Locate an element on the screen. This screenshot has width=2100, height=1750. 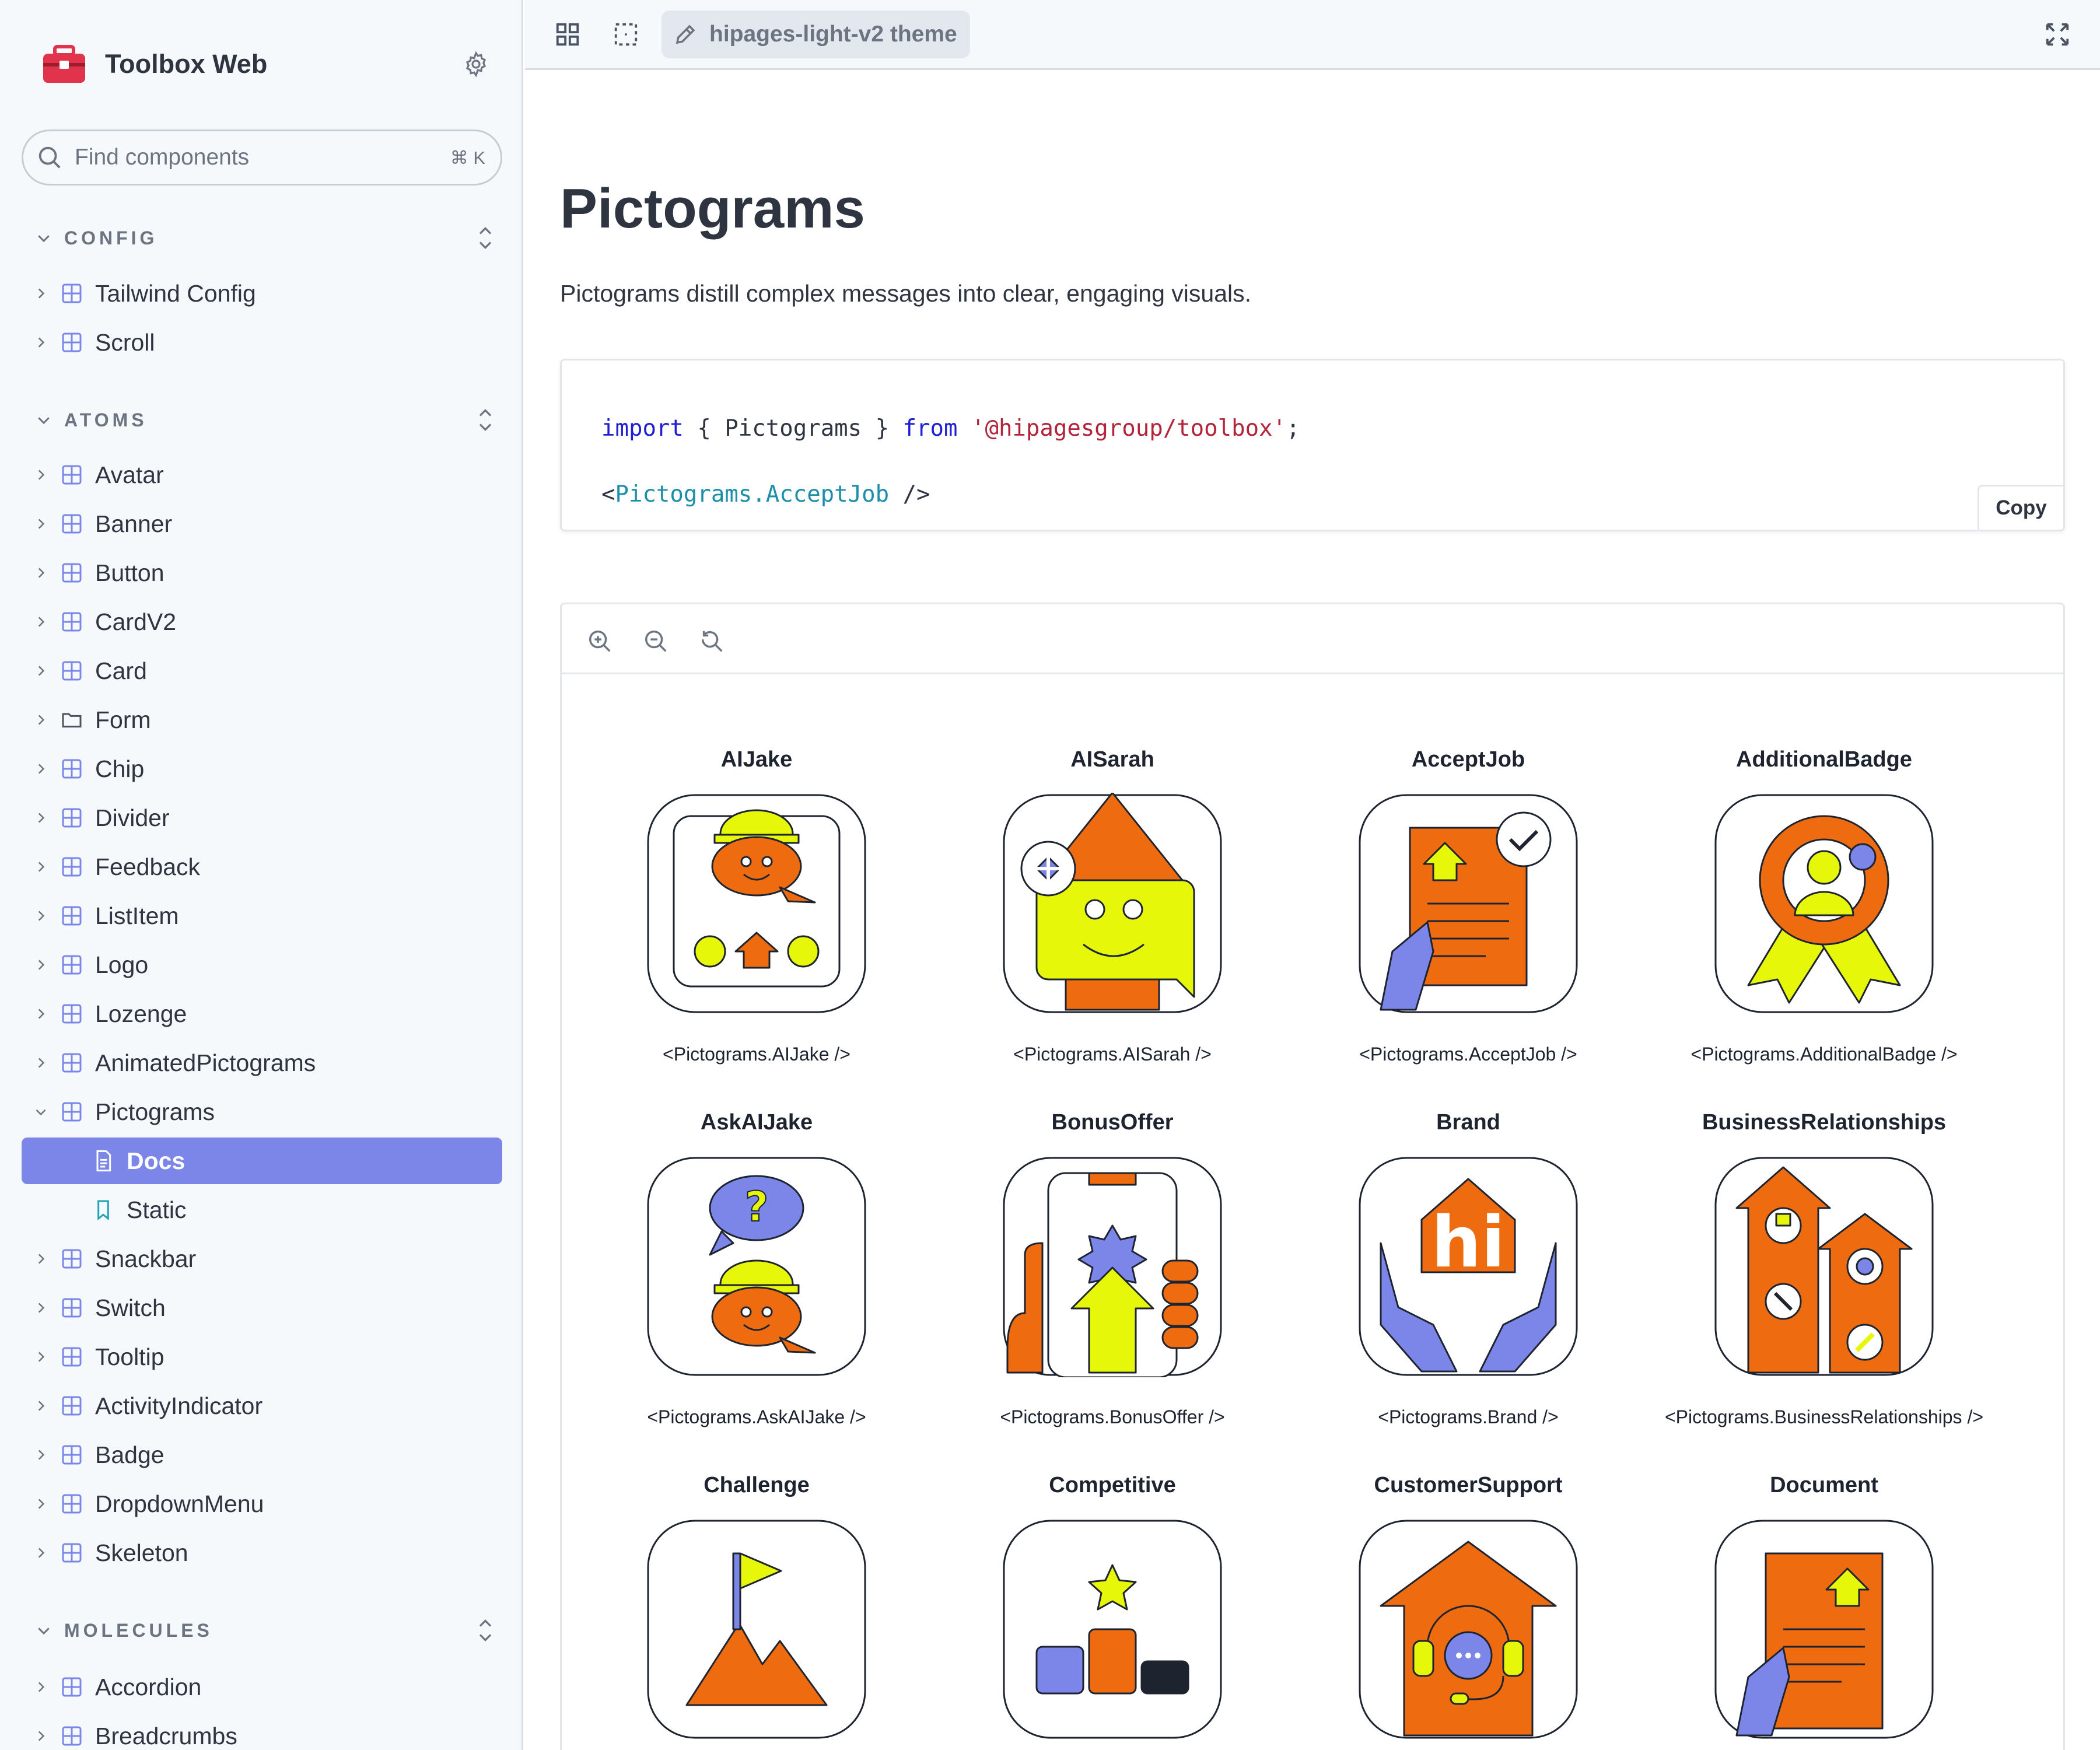
pictogram-bonusoffer-icon is located at coordinates (1112, 1267).